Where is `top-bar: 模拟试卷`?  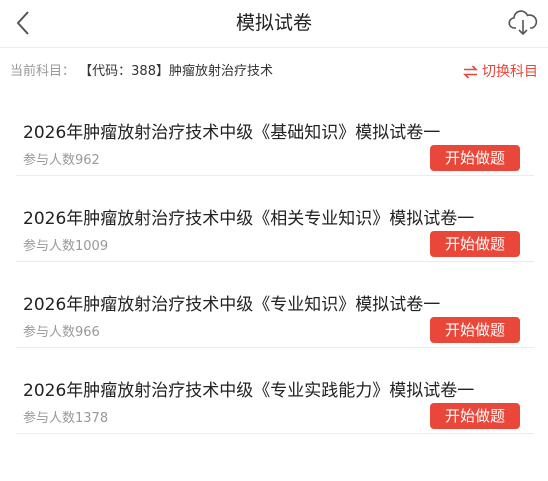 top-bar: 模拟试卷 is located at coordinates (274, 24).